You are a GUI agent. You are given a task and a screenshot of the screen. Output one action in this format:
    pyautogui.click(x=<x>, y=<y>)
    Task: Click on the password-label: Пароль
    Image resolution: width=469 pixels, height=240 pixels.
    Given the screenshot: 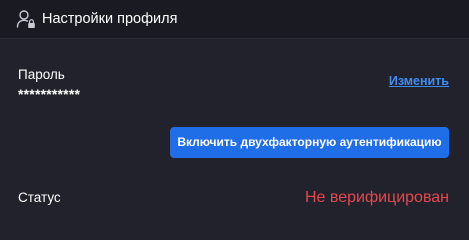 What is the action you would take?
    pyautogui.click(x=41, y=74)
    